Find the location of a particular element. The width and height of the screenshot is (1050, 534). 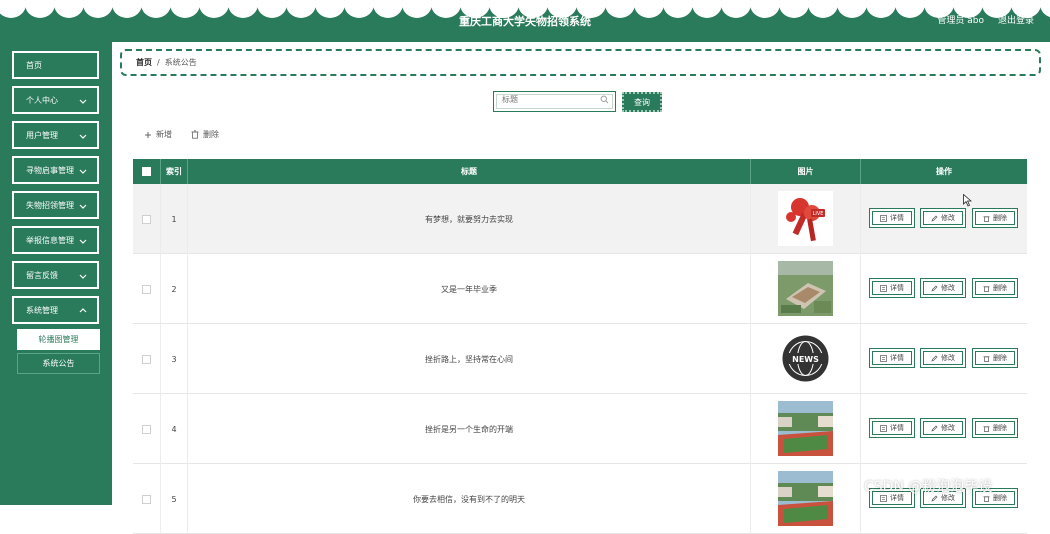

sports-field-image is located at coordinates (805, 429).